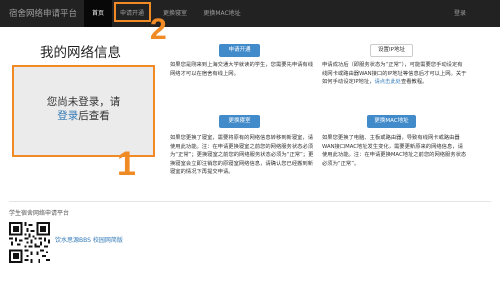 This screenshot has width=500, height=293. I want to click on top-navbar: 宿舍网络申请平台 首页 申请开通 更换寝室 更换MAC地址 登录, so click(250, 13).